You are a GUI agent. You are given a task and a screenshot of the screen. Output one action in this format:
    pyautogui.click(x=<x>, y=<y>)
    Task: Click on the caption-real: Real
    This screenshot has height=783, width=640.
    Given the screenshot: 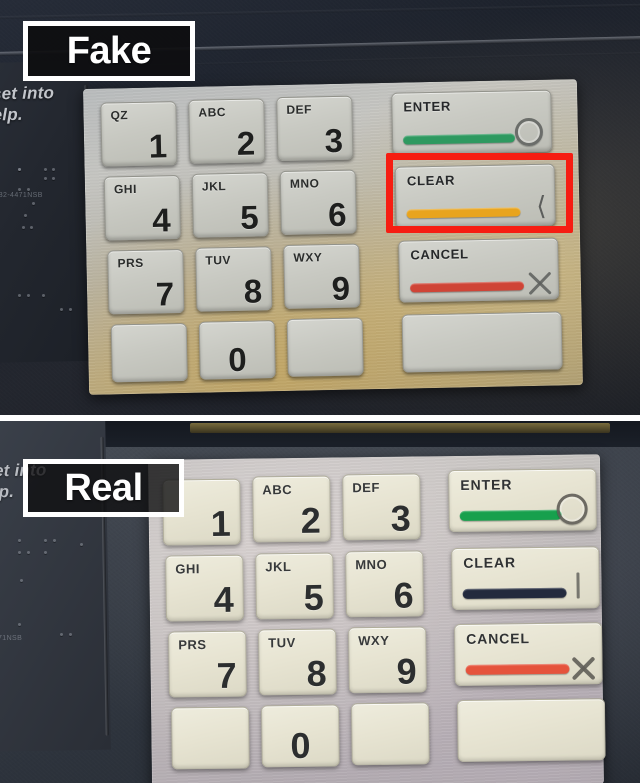 What is the action you would take?
    pyautogui.click(x=103, y=488)
    